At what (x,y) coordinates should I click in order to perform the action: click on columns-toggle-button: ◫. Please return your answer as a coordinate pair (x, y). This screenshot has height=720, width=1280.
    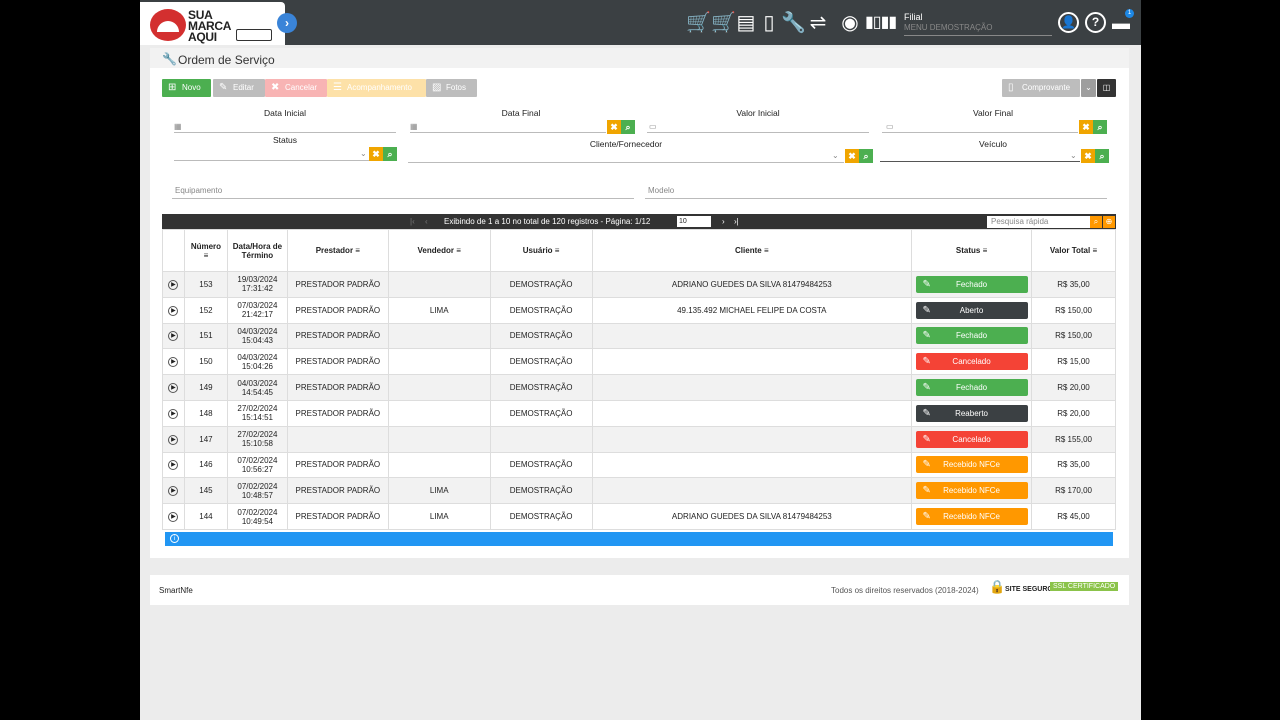
    Looking at the image, I should click on (1106, 88).